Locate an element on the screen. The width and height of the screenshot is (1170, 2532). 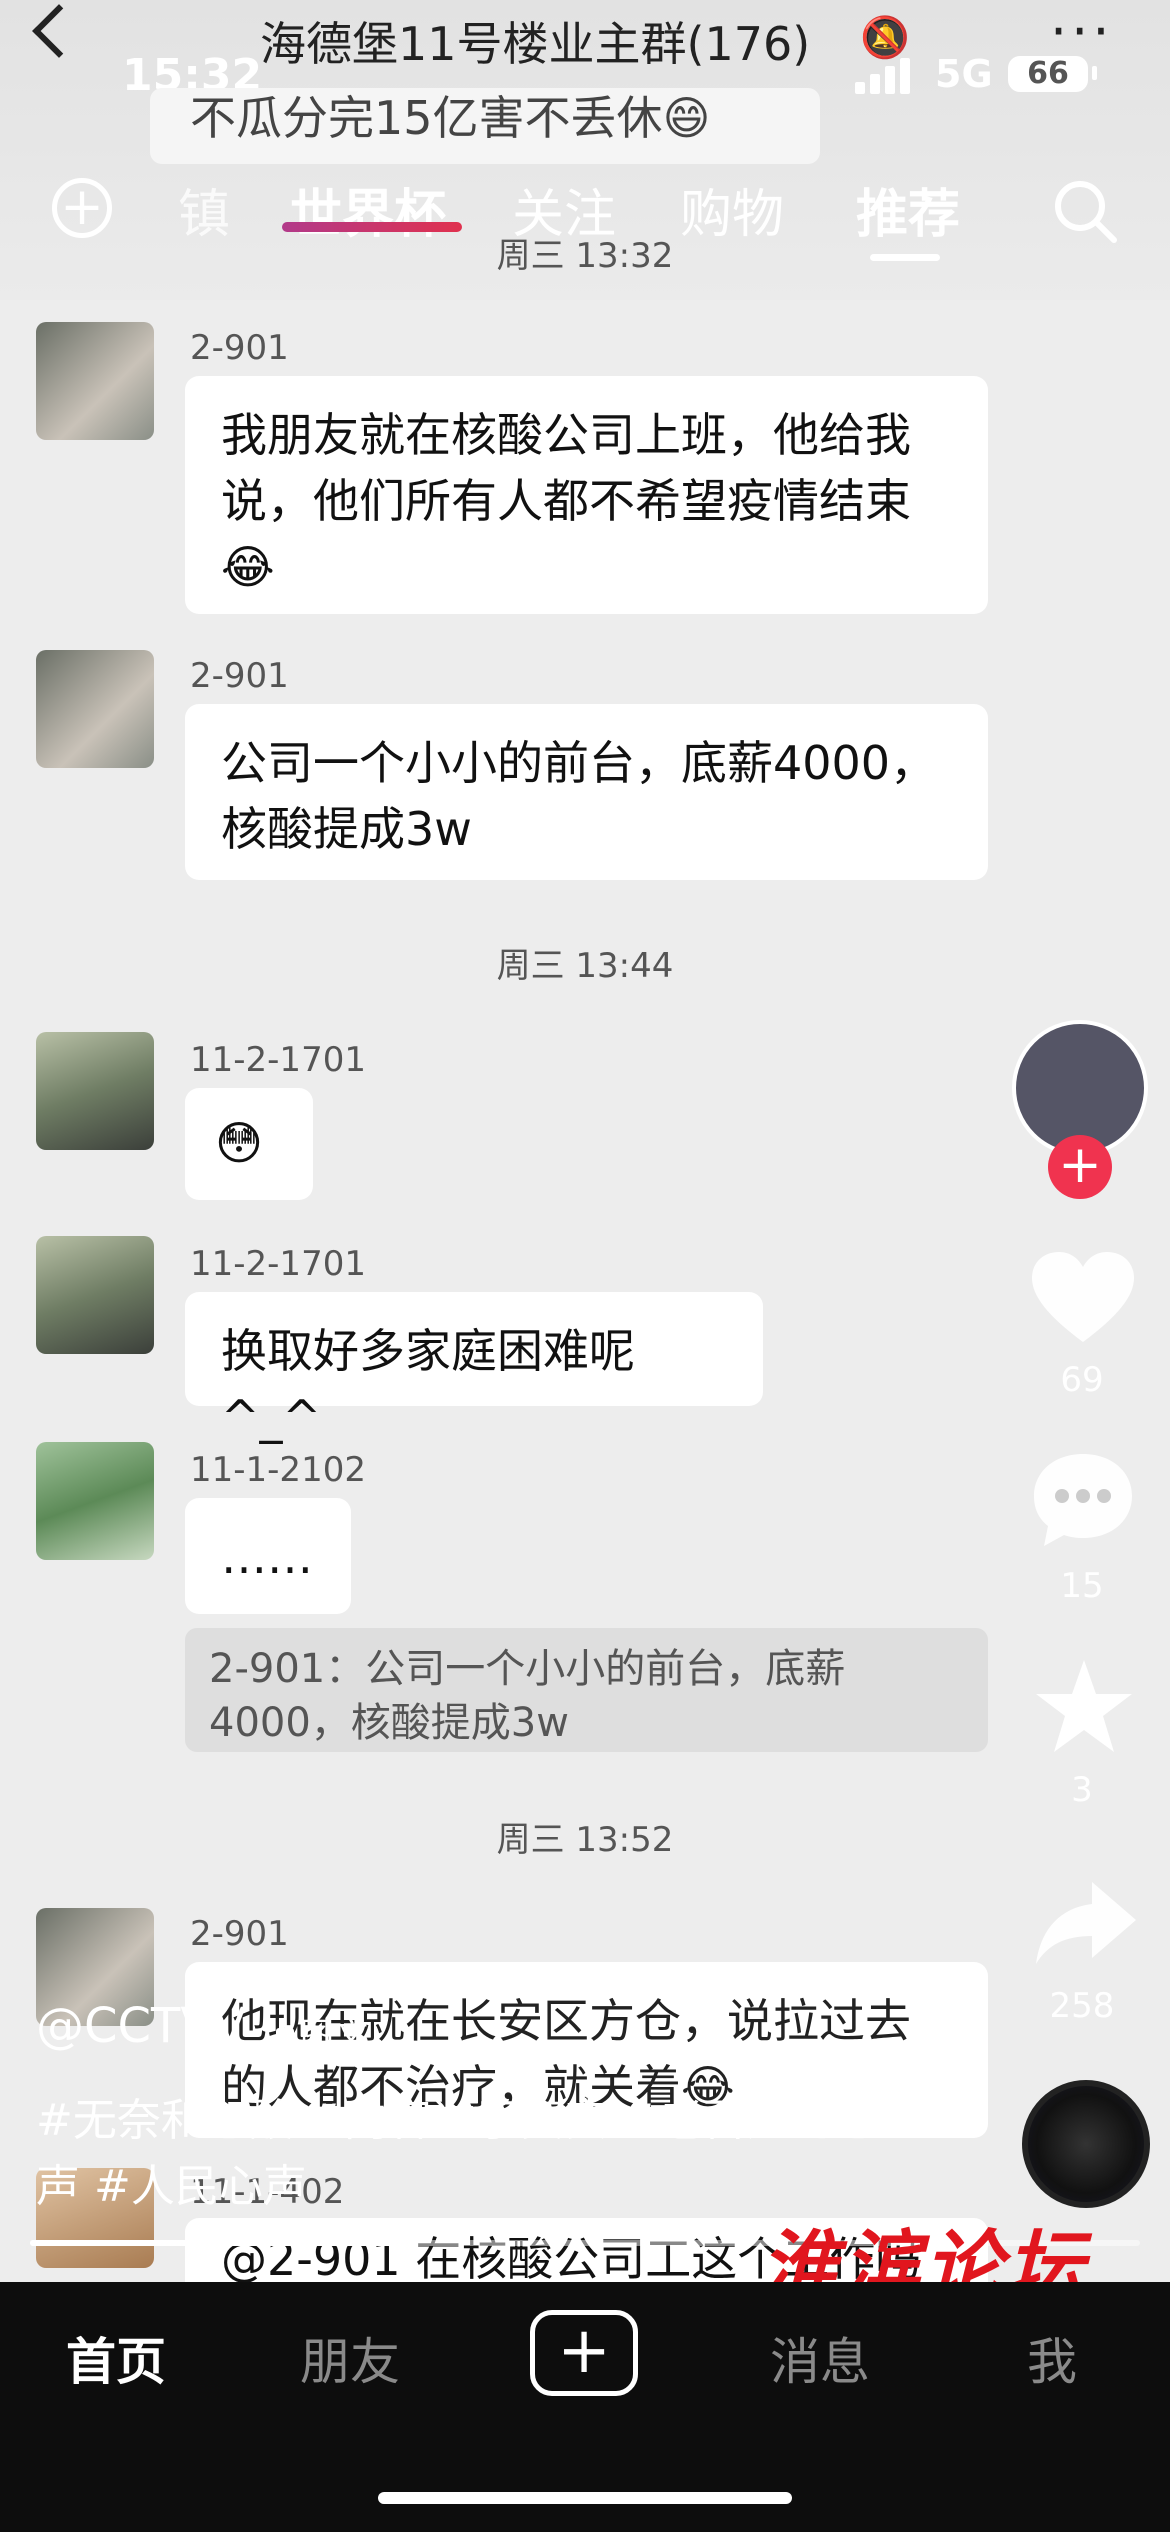
signal-icon is located at coordinates (885, 76).